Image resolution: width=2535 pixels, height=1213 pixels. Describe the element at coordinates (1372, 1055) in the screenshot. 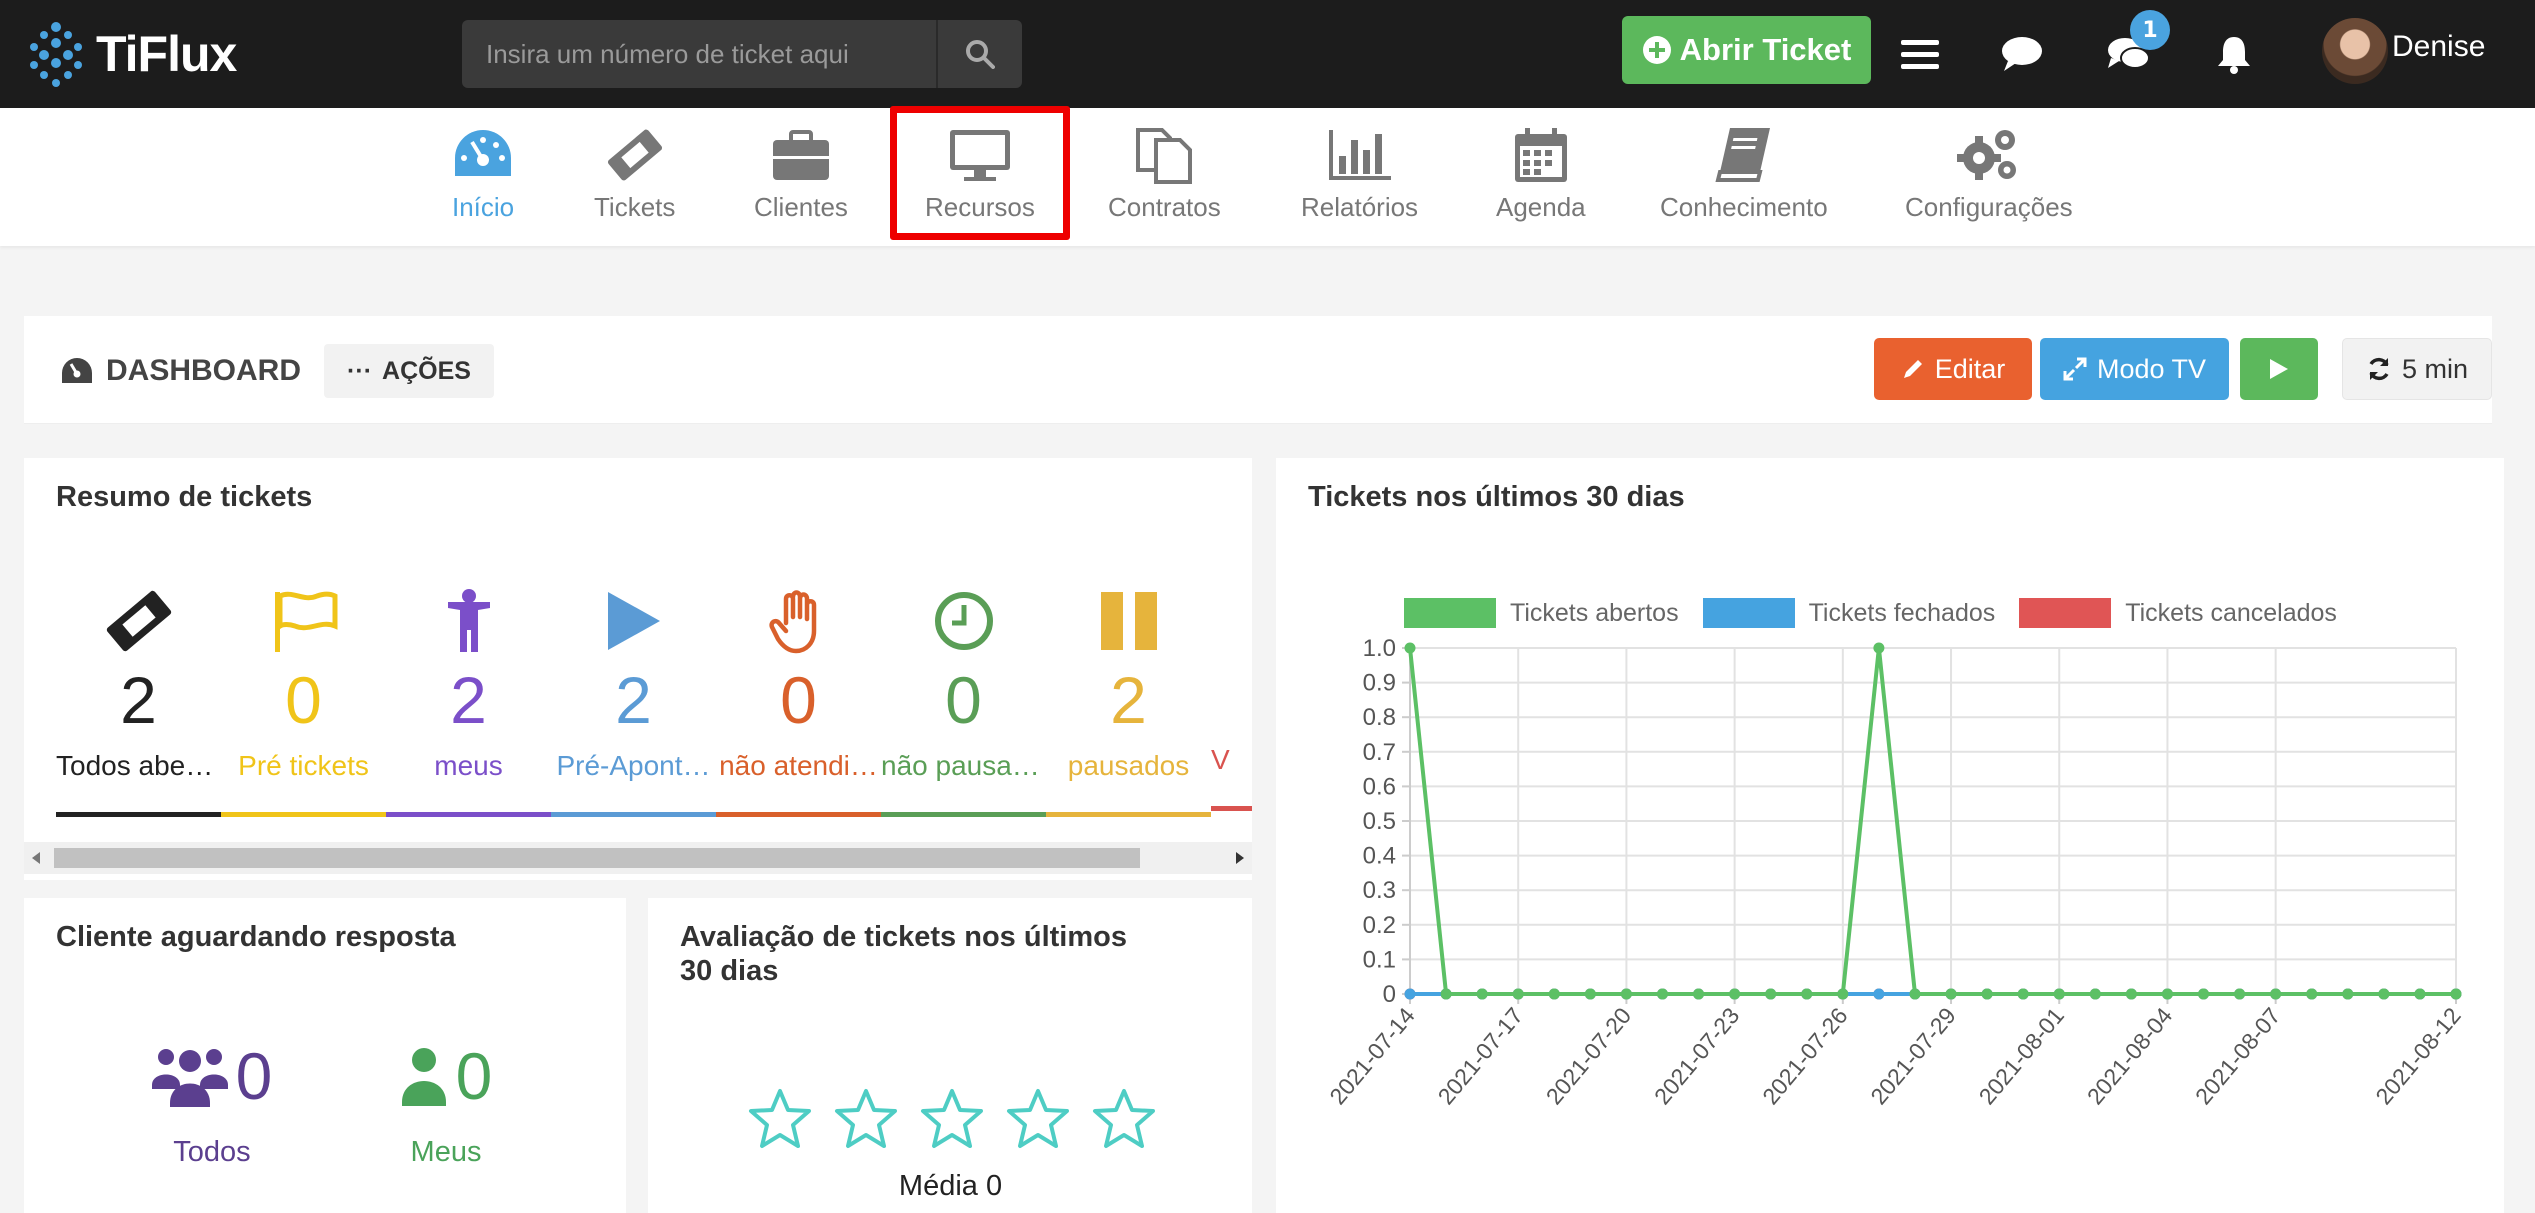

I see `x-tick-label: 2021-07-14` at that location.